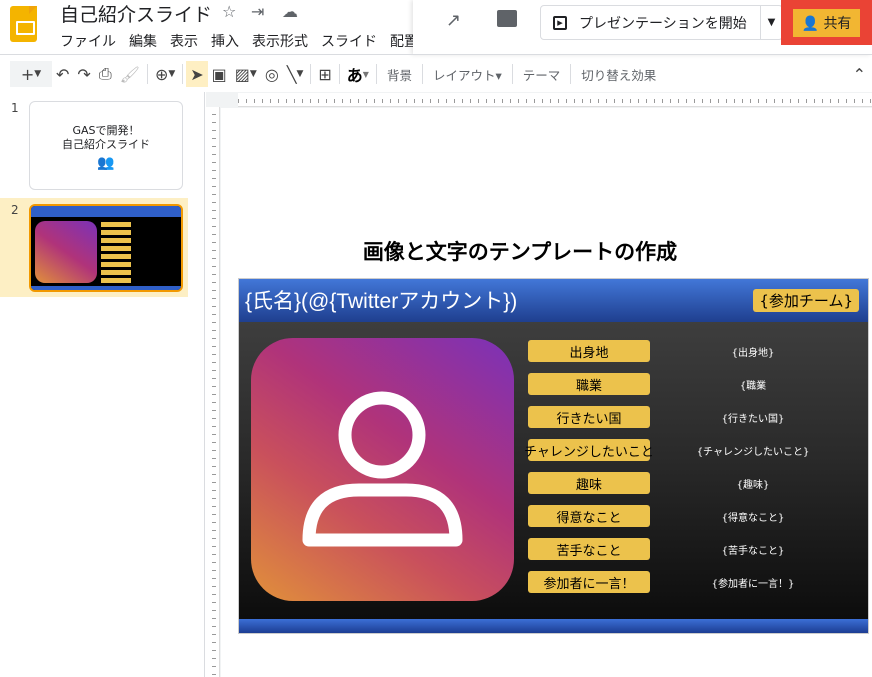  What do you see at coordinates (136, 13) in the screenshot?
I see `document-title: 自己紹介スライド` at bounding box center [136, 13].